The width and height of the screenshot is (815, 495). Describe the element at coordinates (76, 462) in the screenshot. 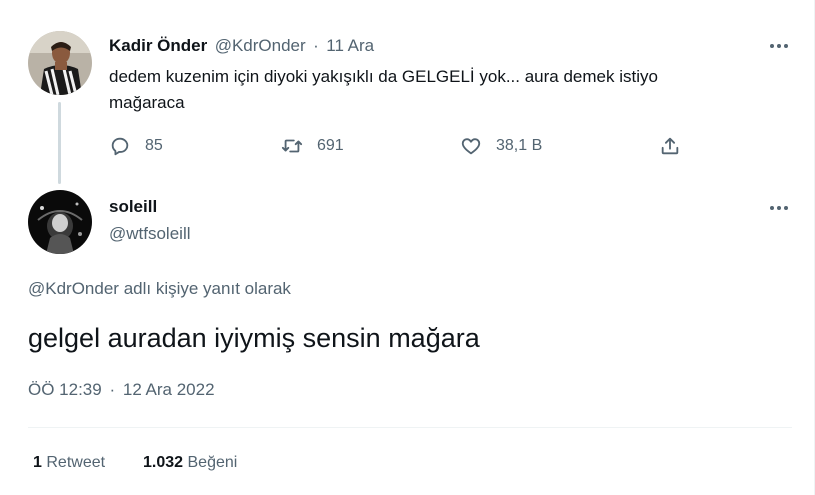

I see `retweet-label: Retweet` at that location.